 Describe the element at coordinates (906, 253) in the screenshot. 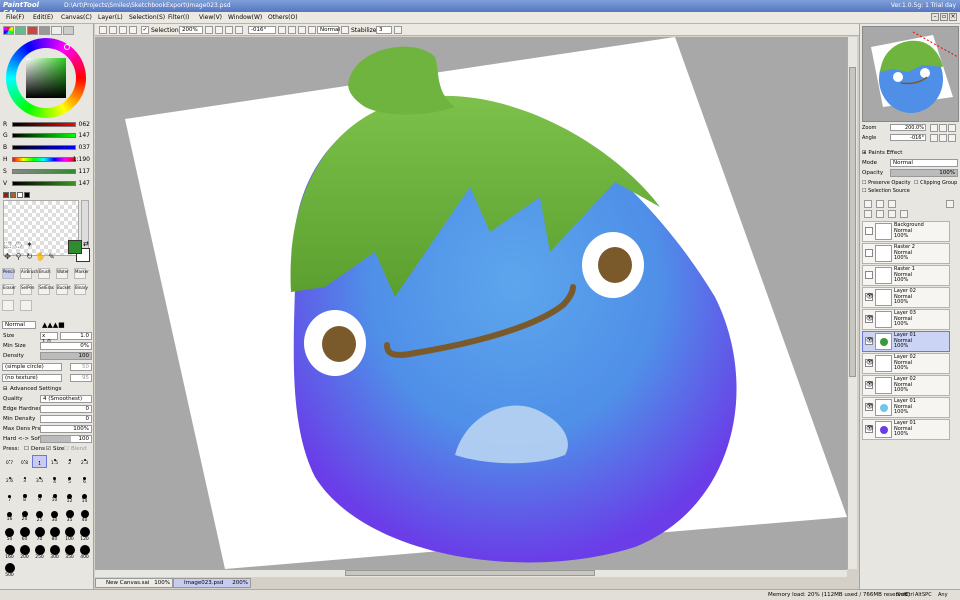

I see `layer-row: Raster 2 Normal 100%` at that location.